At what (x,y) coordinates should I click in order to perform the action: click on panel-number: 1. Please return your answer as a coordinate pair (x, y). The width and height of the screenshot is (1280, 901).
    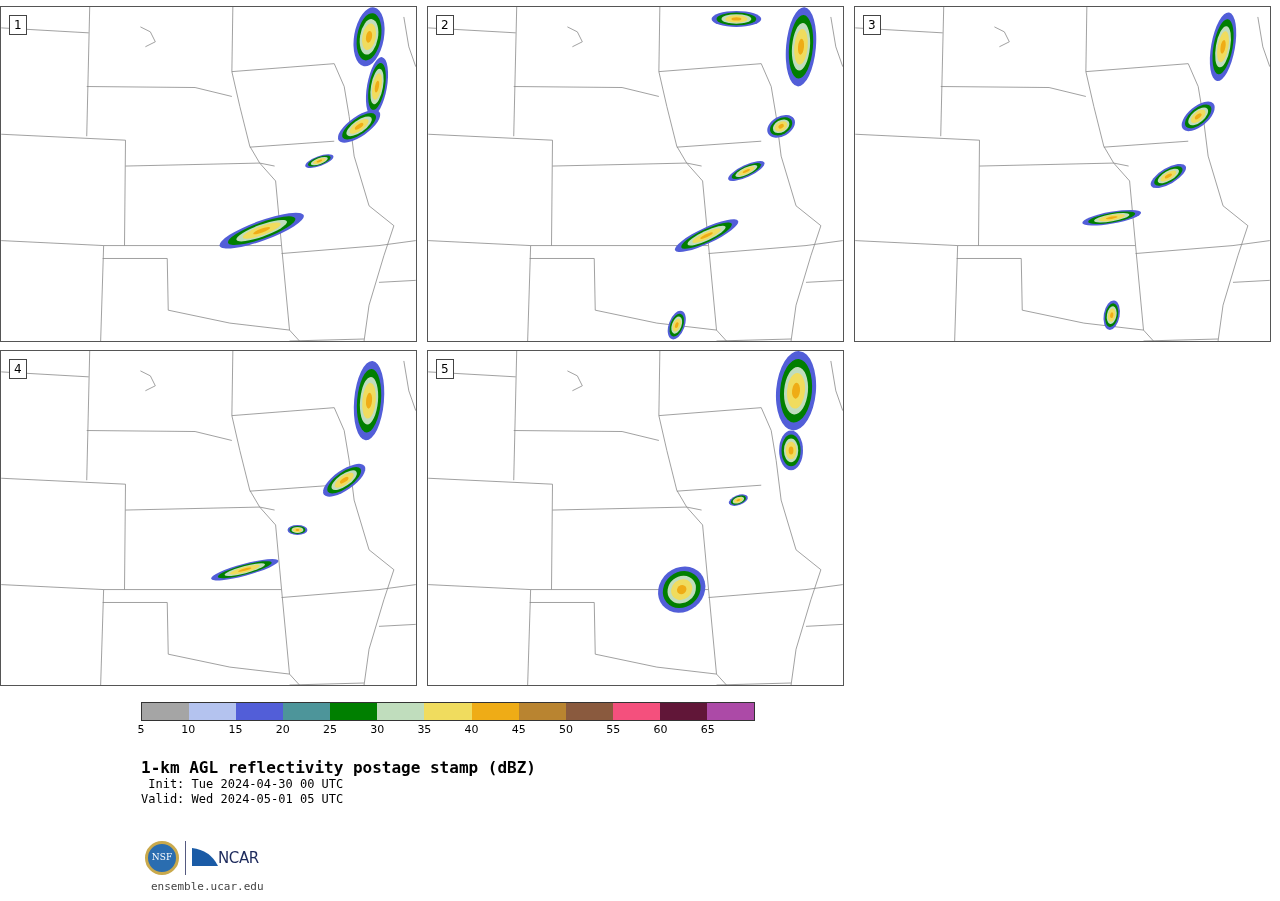
    Looking at the image, I should click on (18, 25).